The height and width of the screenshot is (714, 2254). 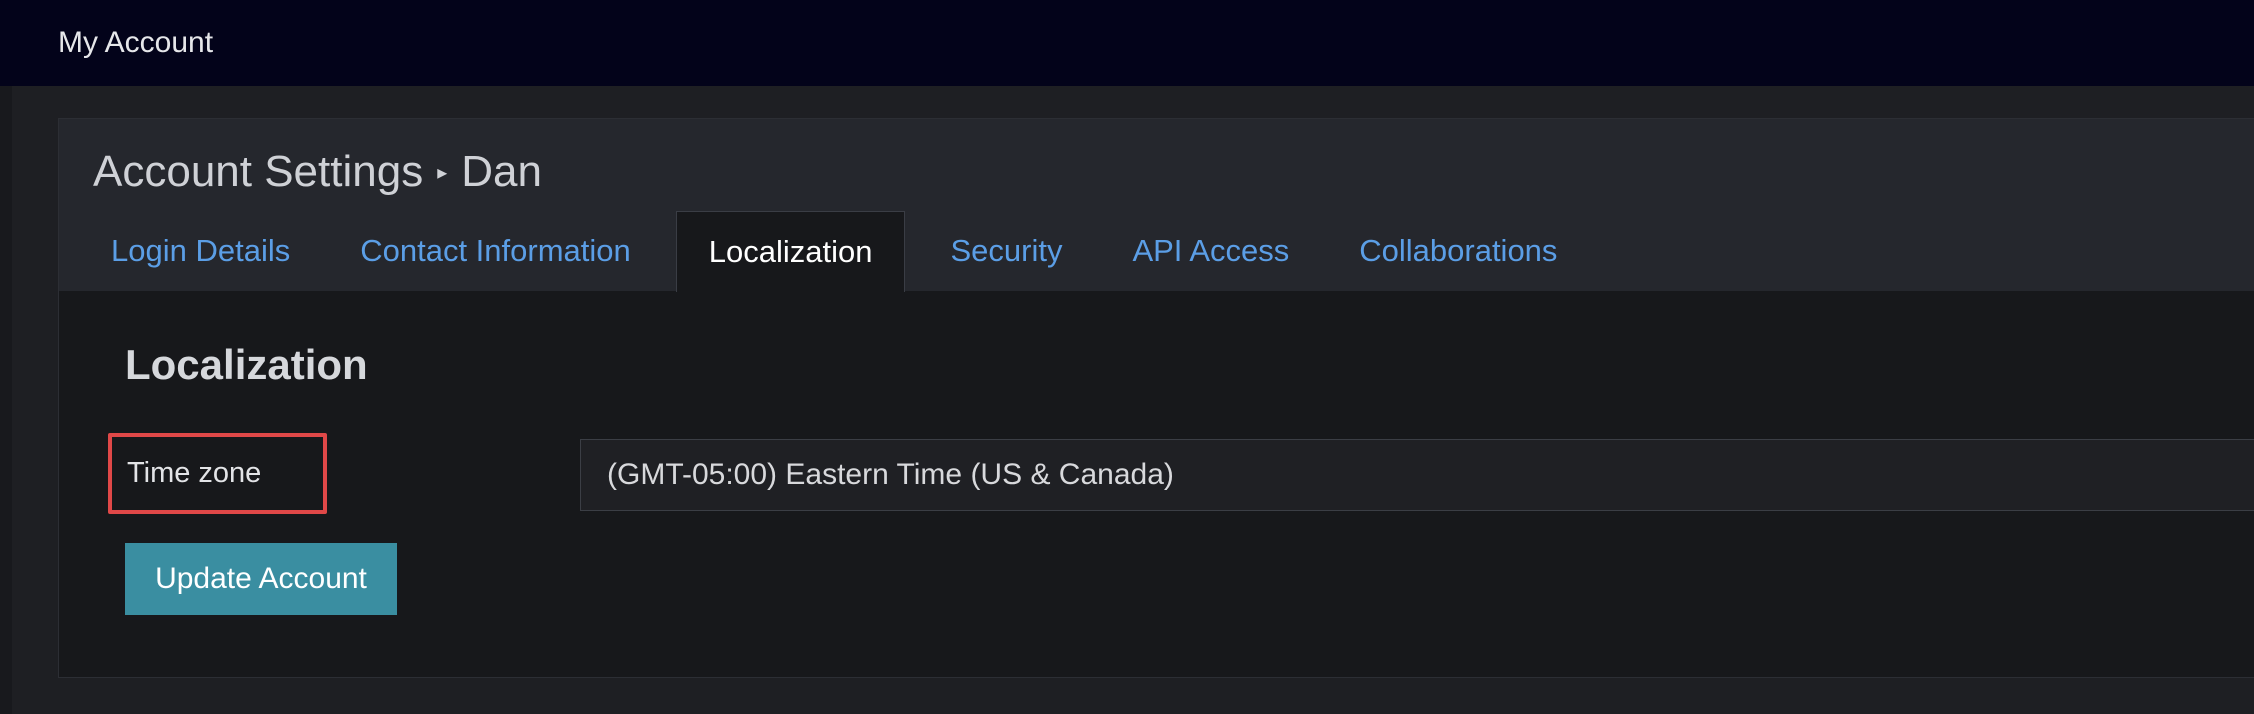 I want to click on section-title: Localization, so click(x=246, y=364).